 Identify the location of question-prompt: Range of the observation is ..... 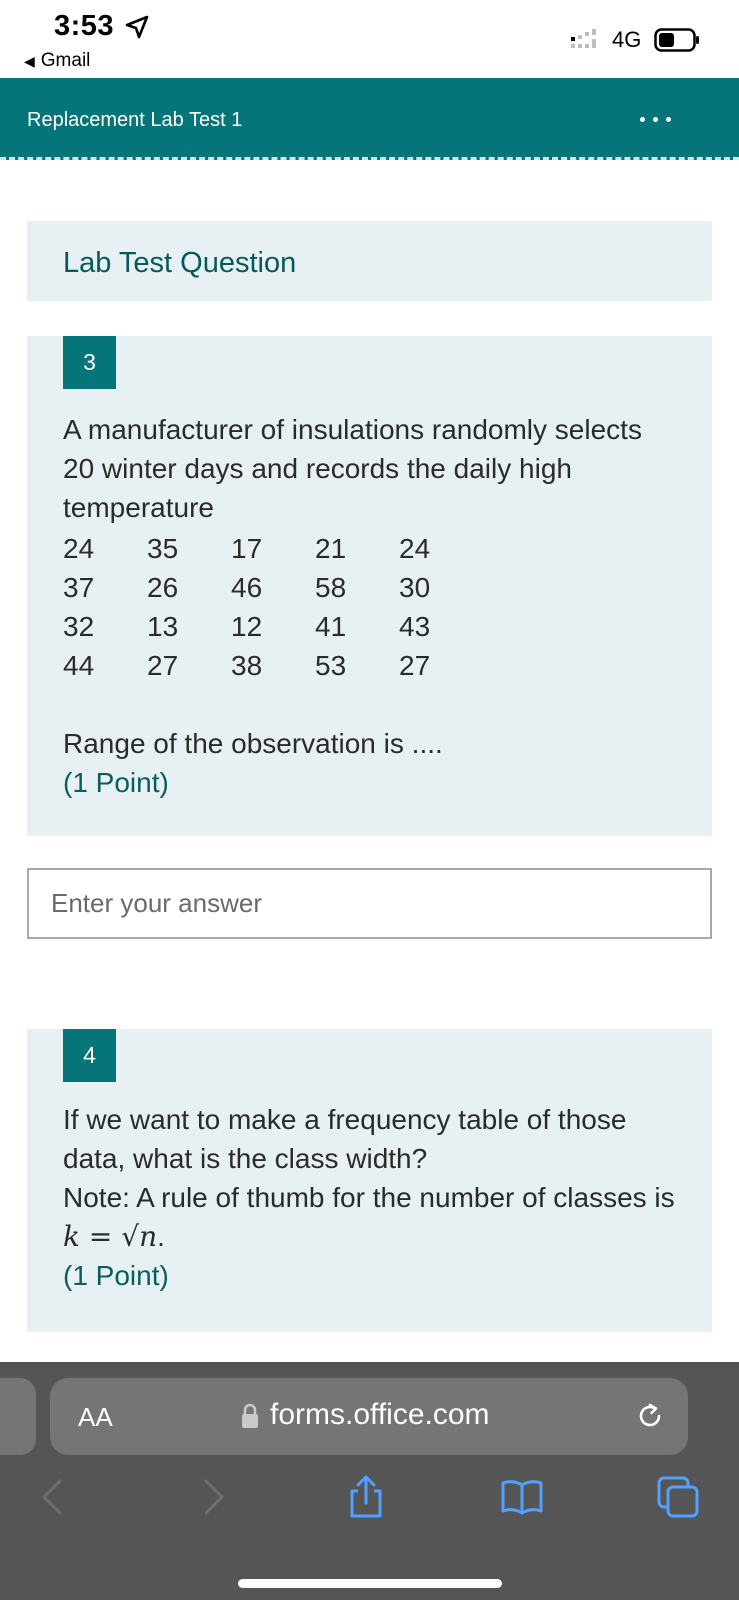
(253, 743).